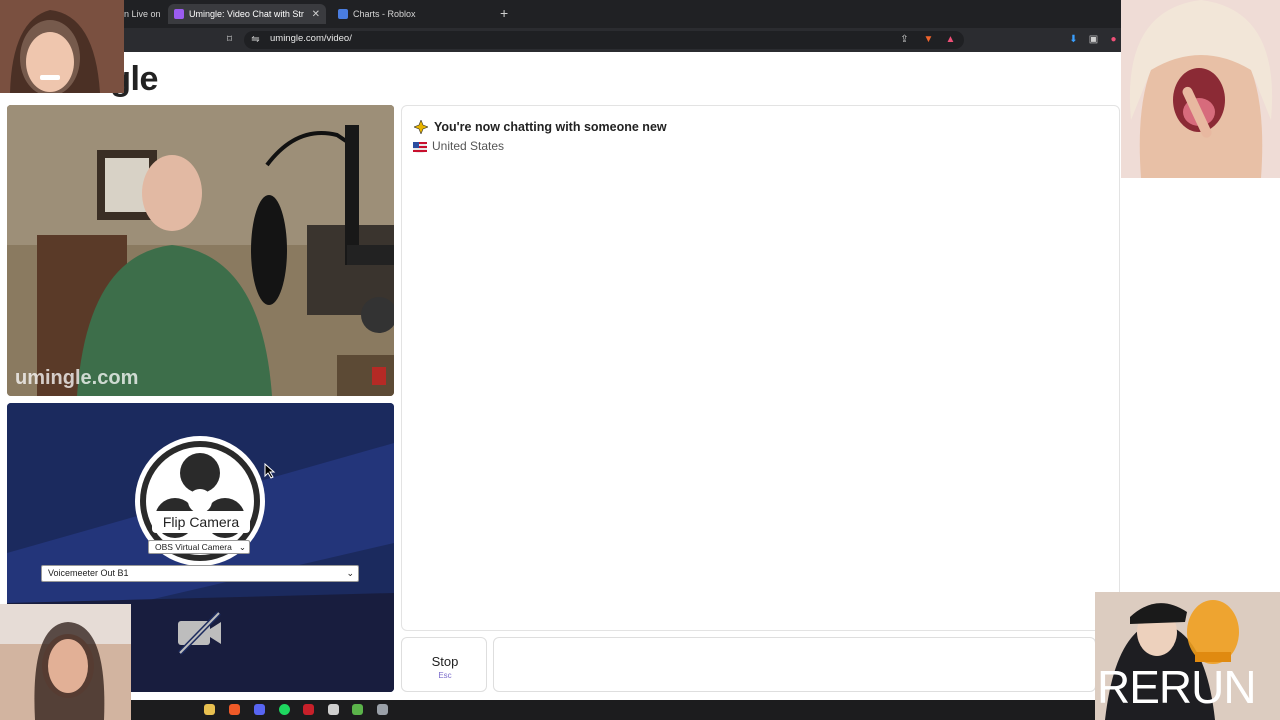 This screenshot has height=720, width=1280. What do you see at coordinates (604, 40) in the screenshot?
I see `address-bar` at bounding box center [604, 40].